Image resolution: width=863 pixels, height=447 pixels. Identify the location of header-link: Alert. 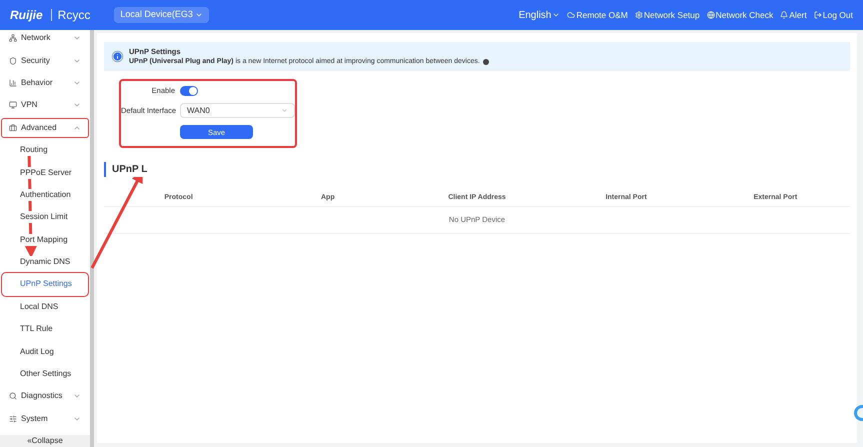
(793, 15).